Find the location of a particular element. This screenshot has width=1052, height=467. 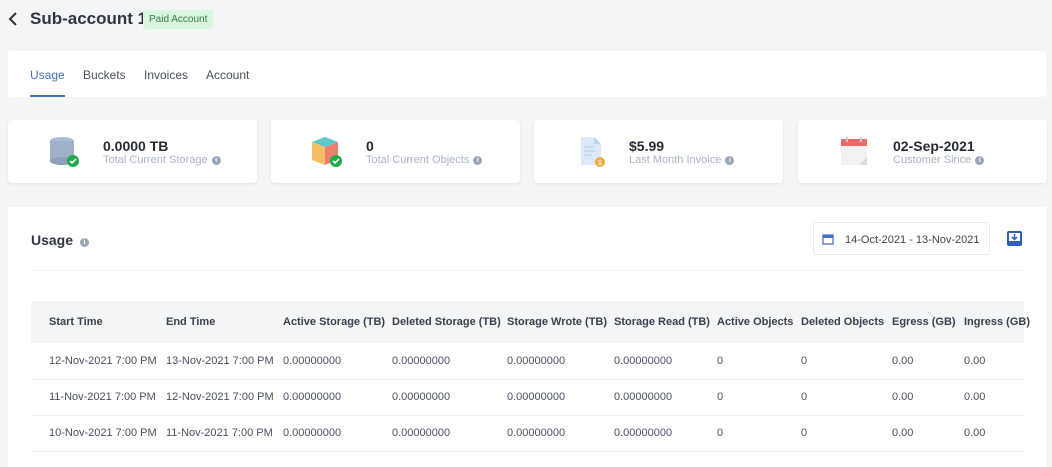

table-cell: 10-Nov-2021 7:00 PM is located at coordinates (98, 433).